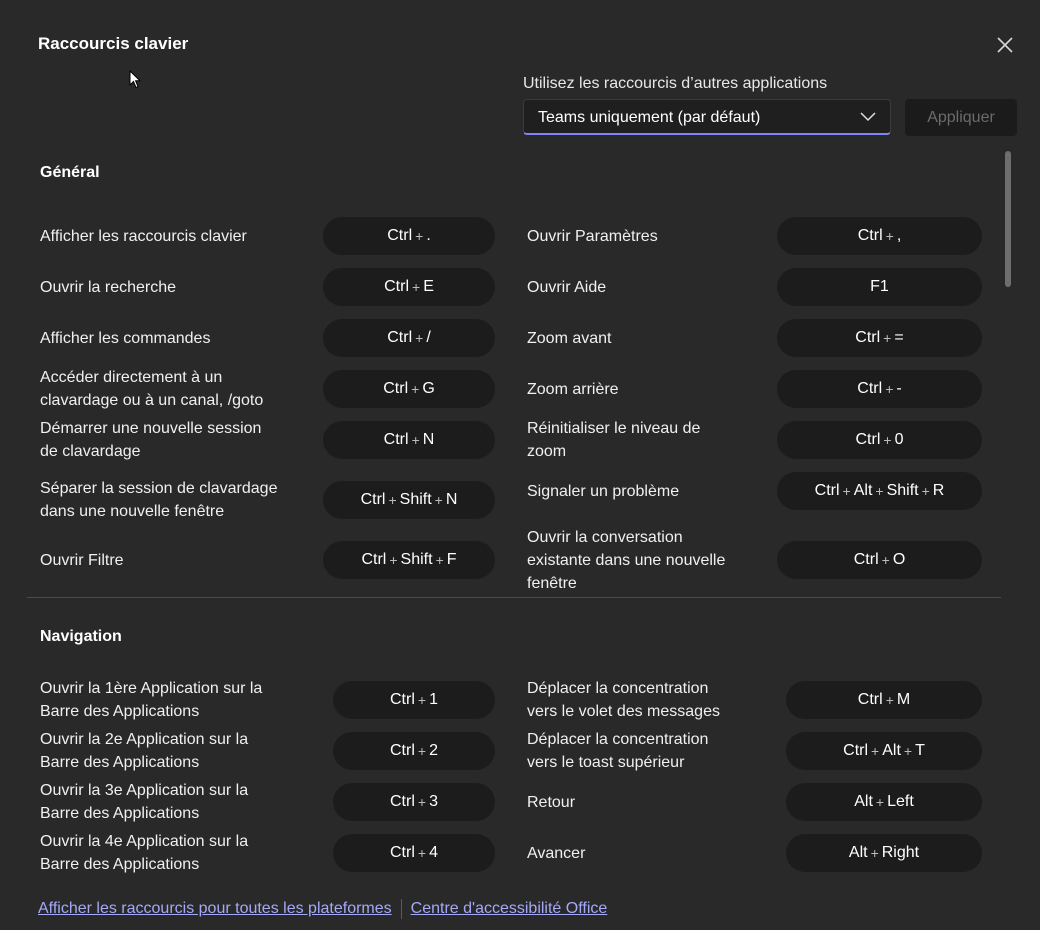 This screenshot has height=930, width=1040. I want to click on shortcut-row: Avancer Alt + Right, so click(500, 853).